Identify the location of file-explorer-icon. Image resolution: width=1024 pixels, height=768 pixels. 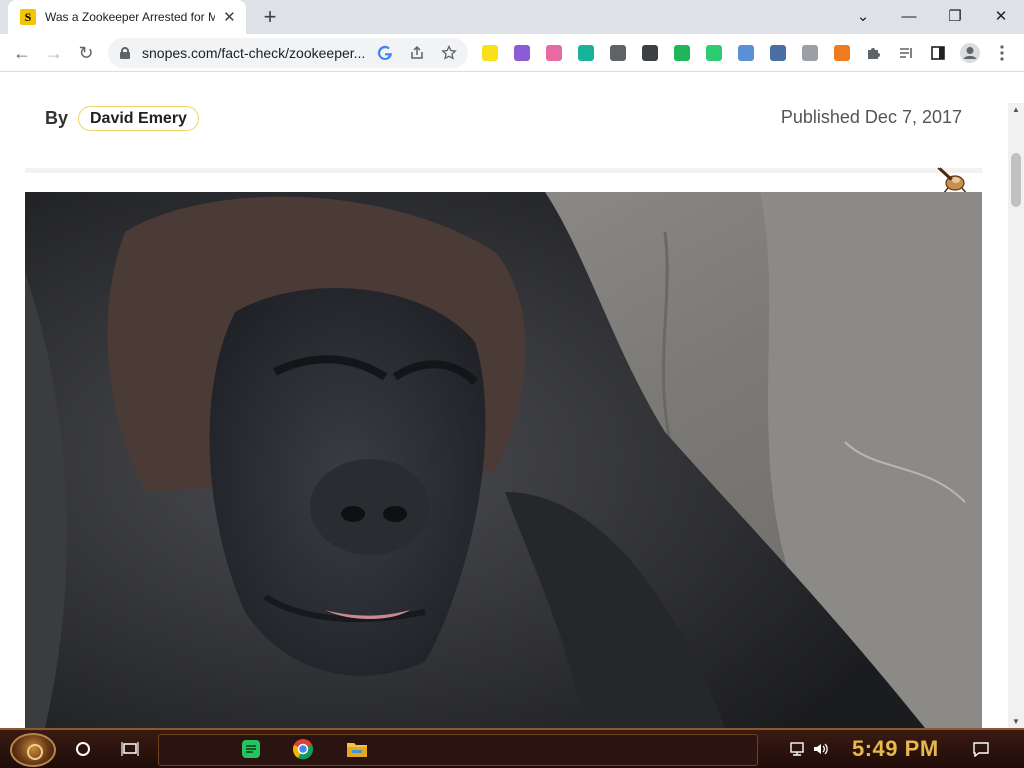
(357, 749).